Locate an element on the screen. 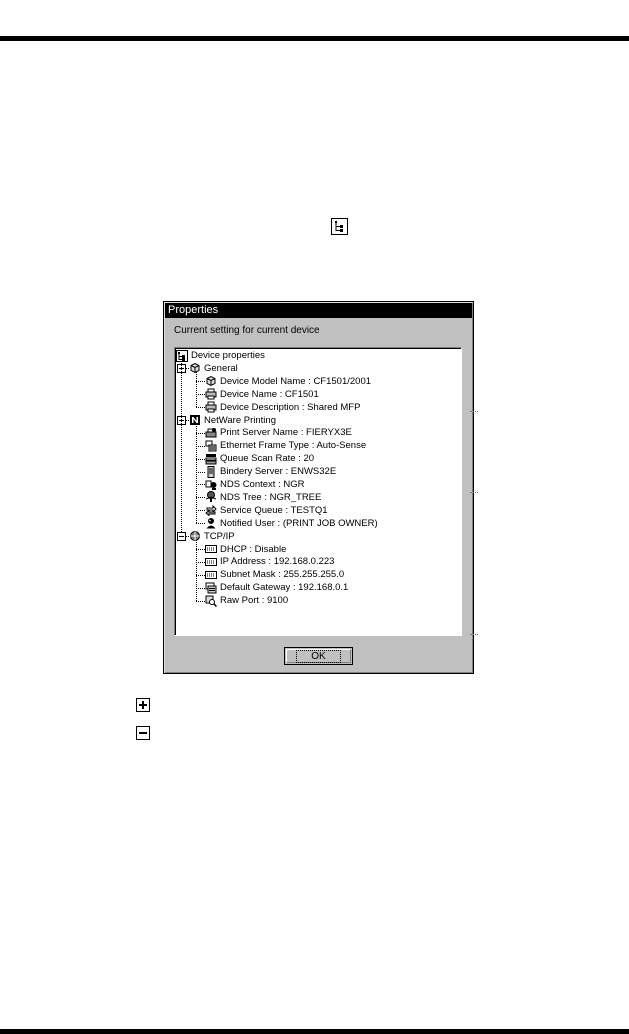 Image resolution: width=629 pixels, height=1034 pixels. tree-group-1-label: NetWare Printing is located at coordinates (240, 420).